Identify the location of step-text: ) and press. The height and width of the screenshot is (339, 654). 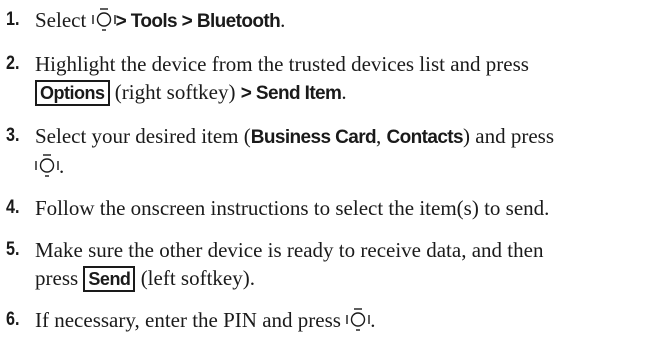
(508, 136).